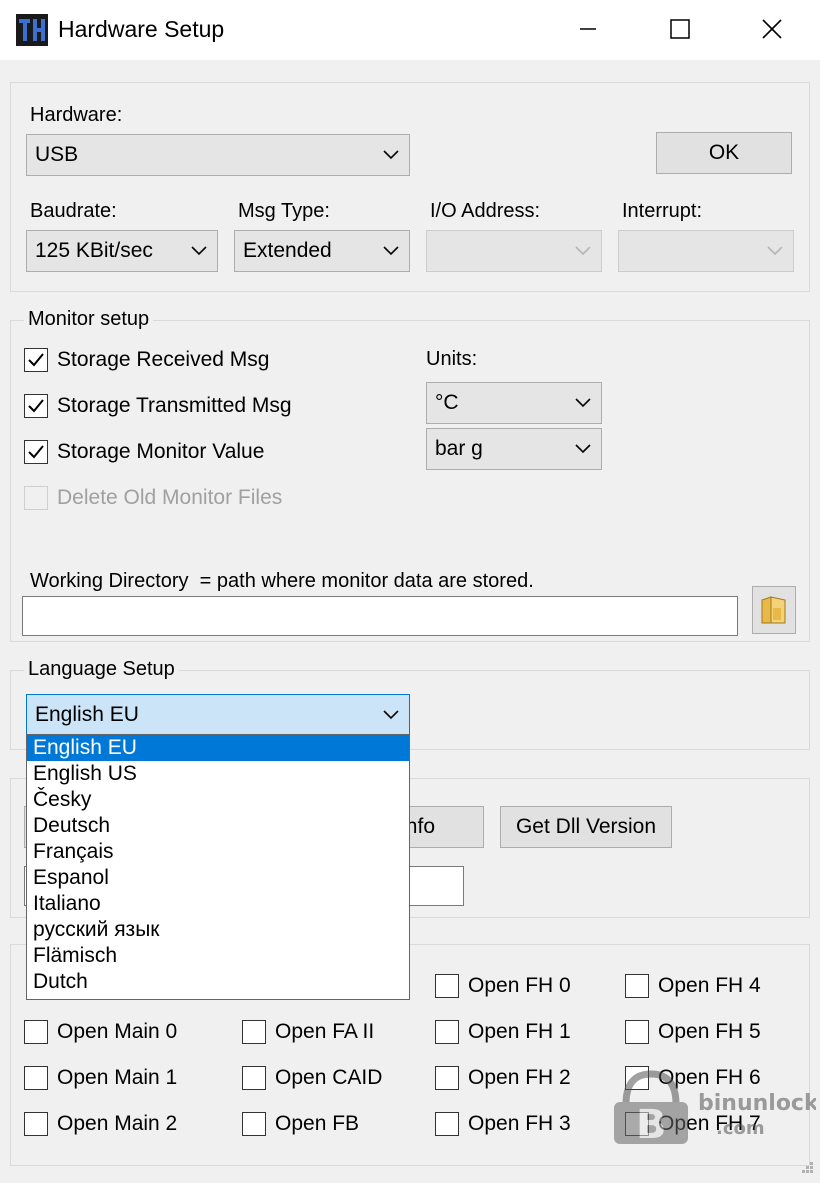 The width and height of the screenshot is (820, 1183). What do you see at coordinates (76, 115) in the screenshot?
I see `hardware-label: Hardware:` at bounding box center [76, 115].